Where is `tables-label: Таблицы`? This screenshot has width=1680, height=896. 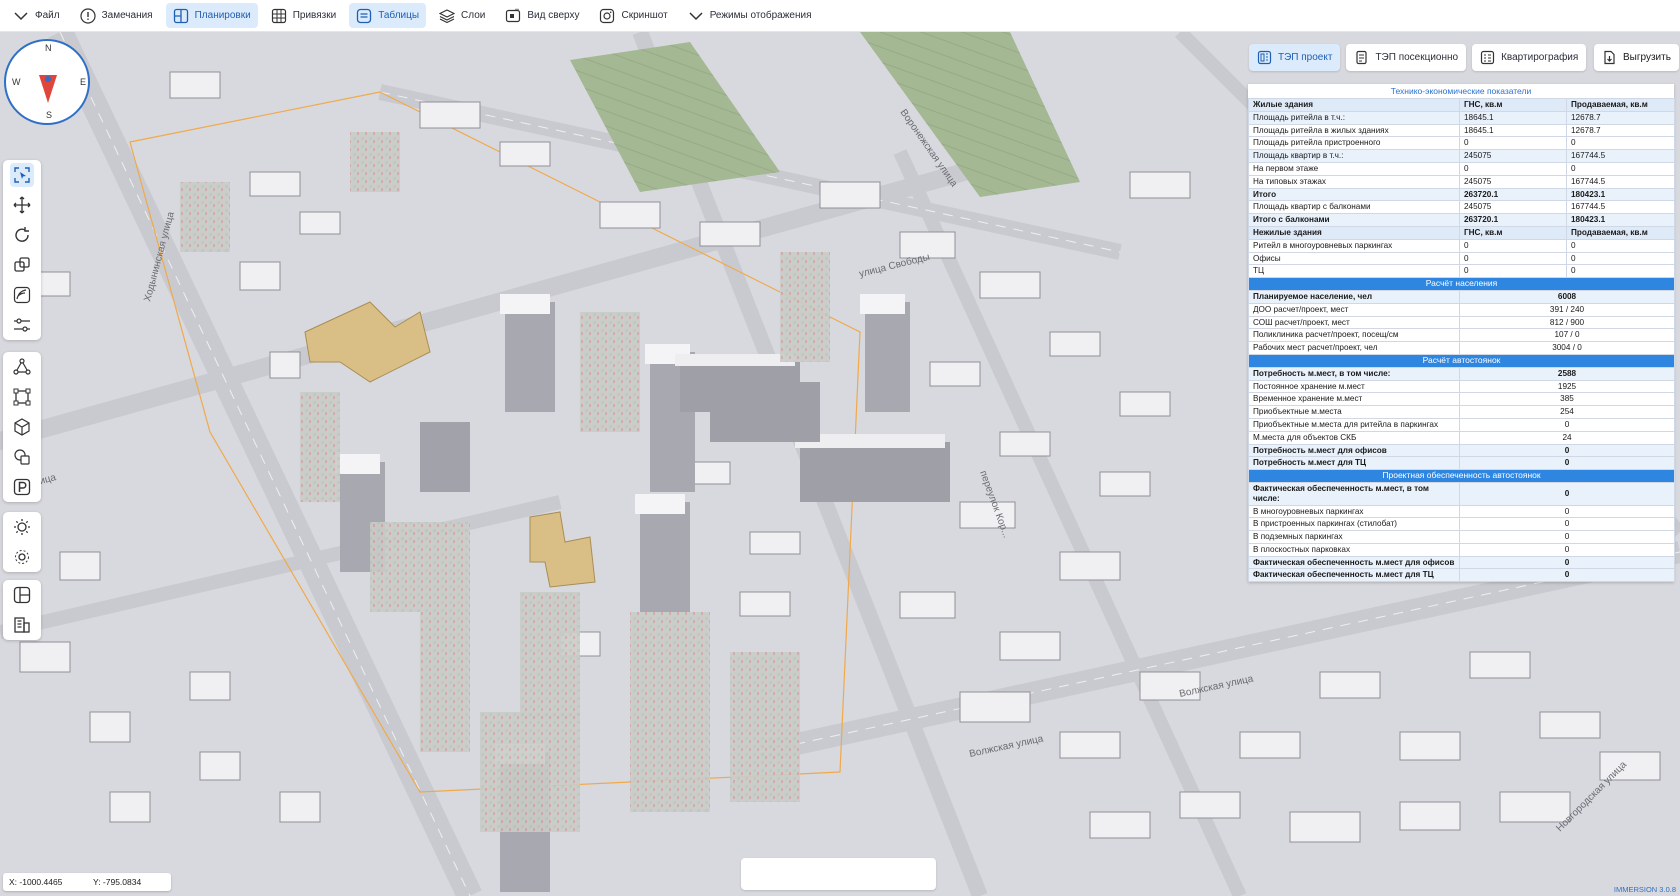 tables-label: Таблицы is located at coordinates (399, 15).